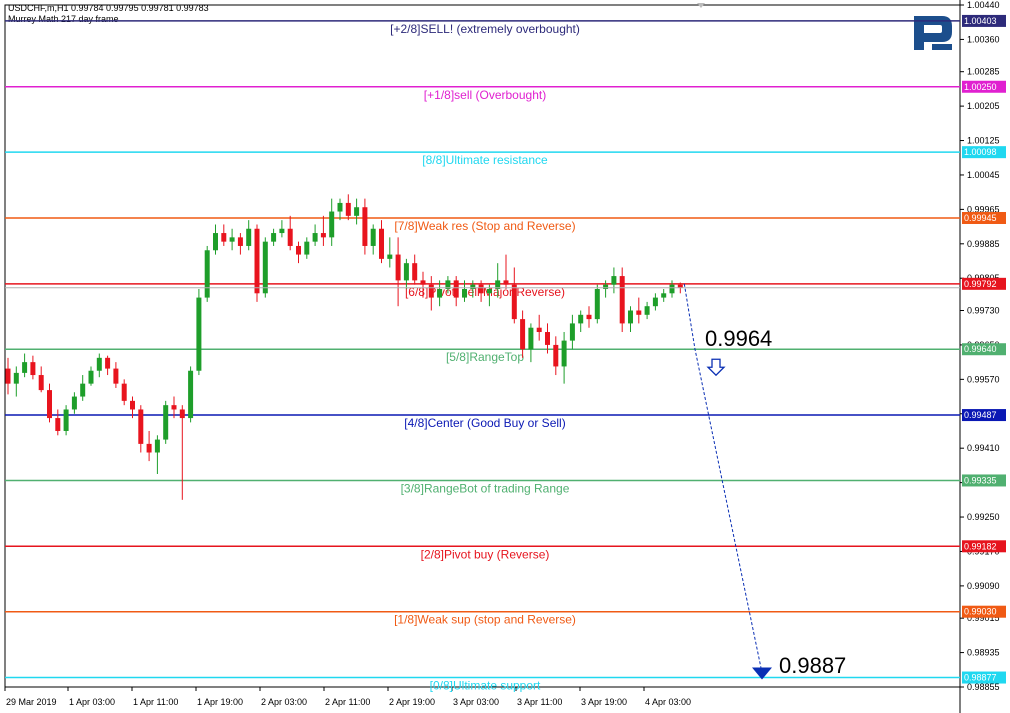 This screenshot has height=713, width=1010. I want to click on y-tick-label: 0.99570, so click(983, 379).